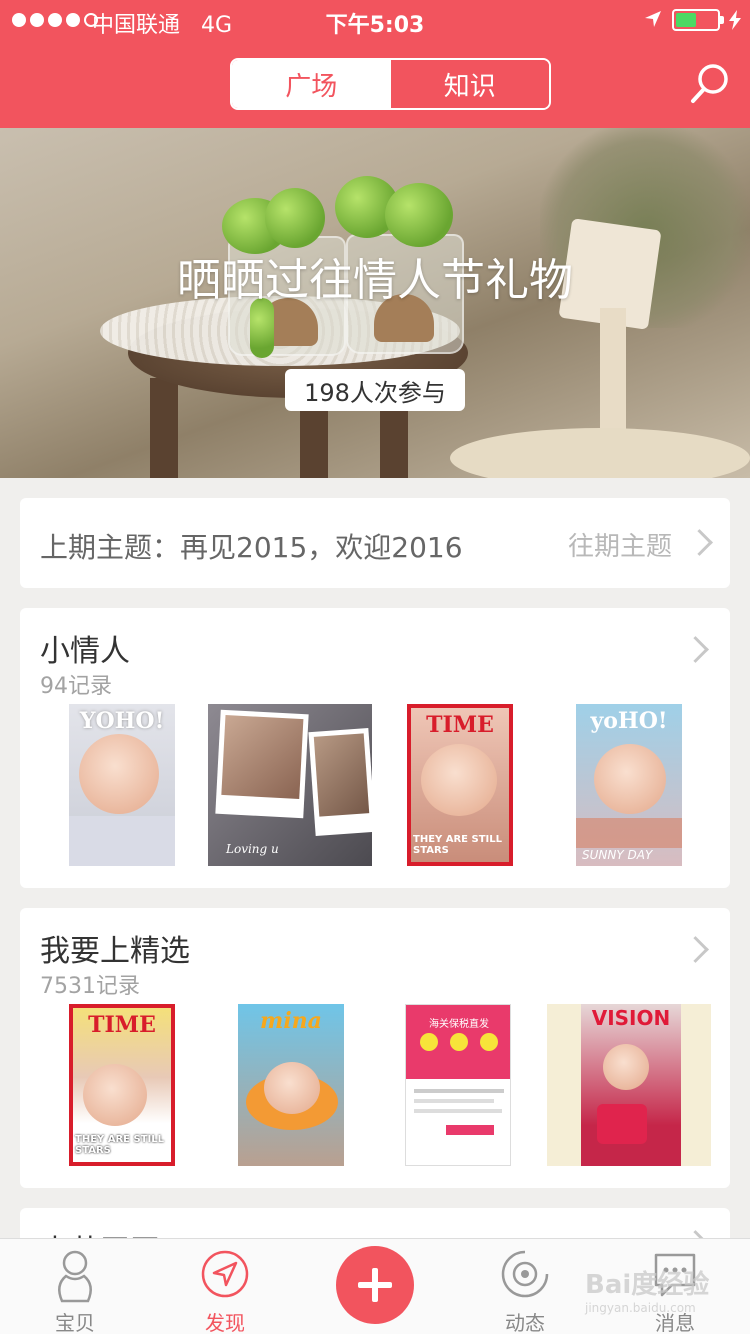 This screenshot has height=1334, width=750. Describe the element at coordinates (290, 785) in the screenshot. I see `album-cover: Loving u` at that location.